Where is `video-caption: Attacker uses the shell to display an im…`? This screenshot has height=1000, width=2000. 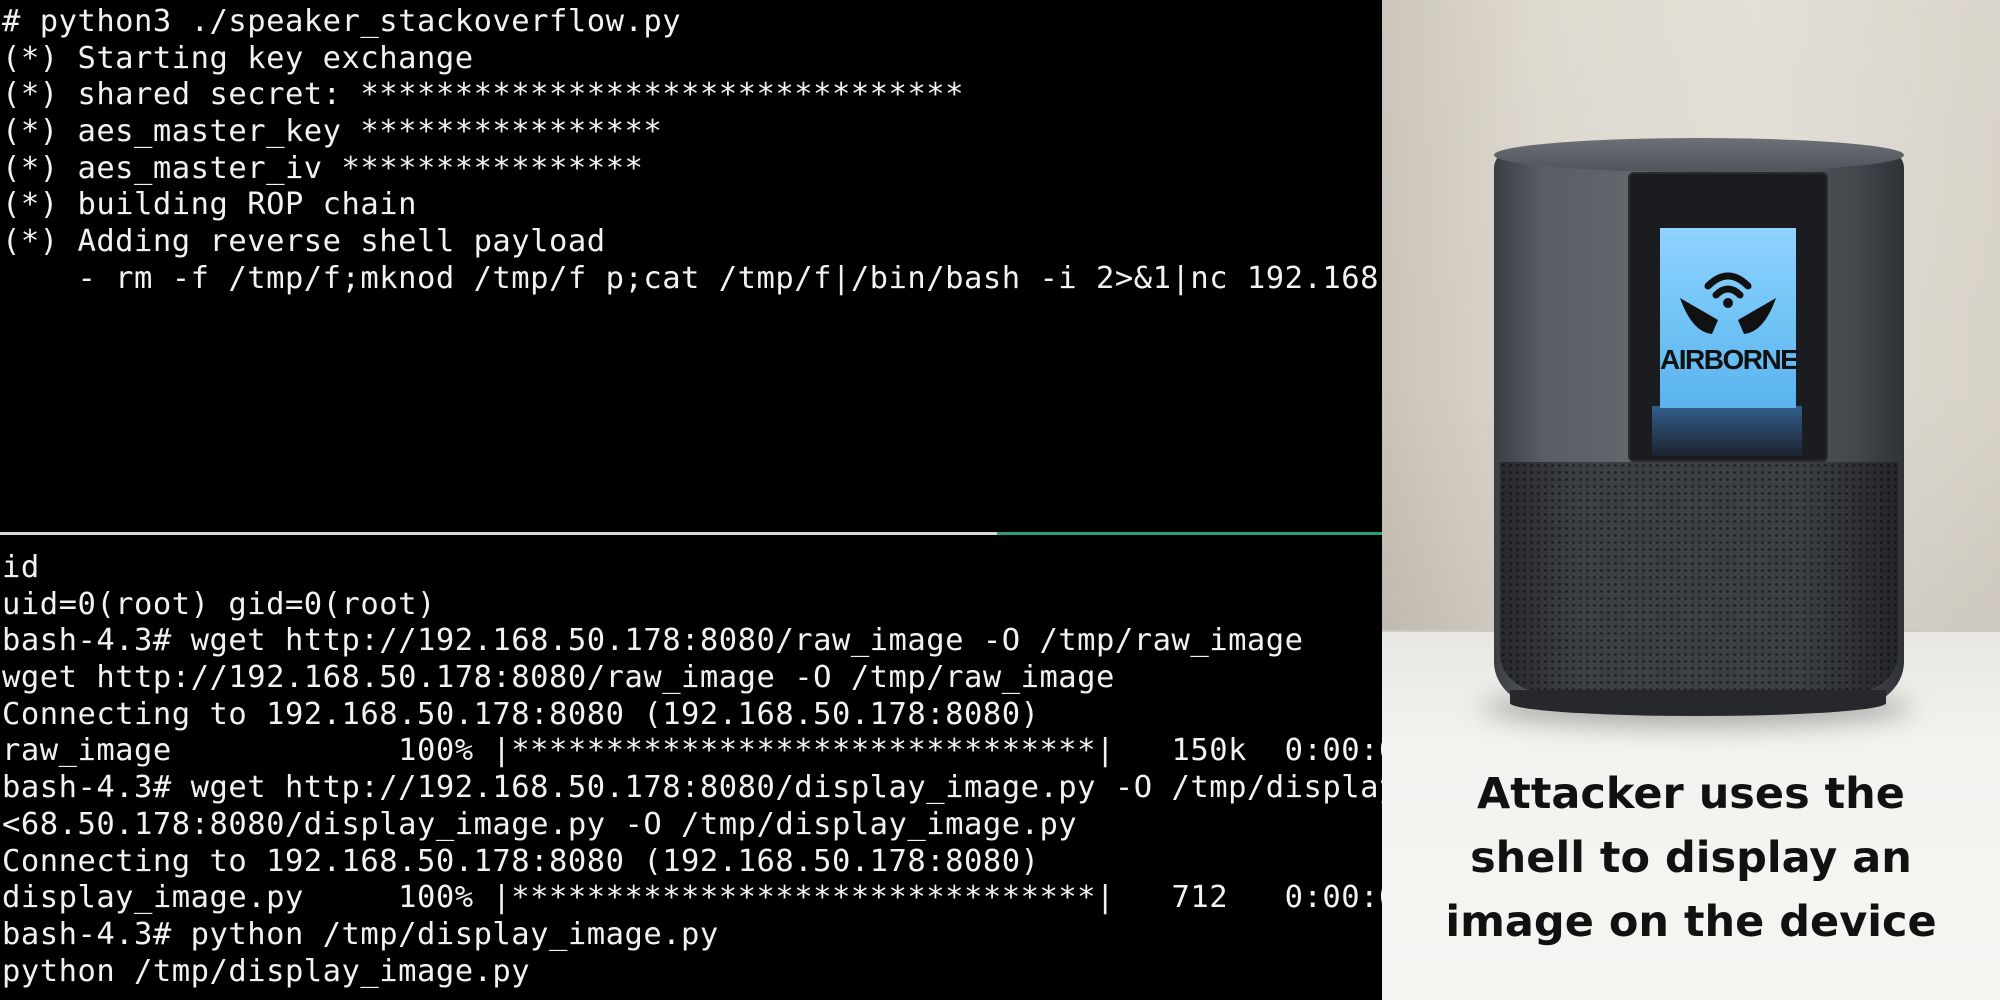
video-caption: Attacker uses the shell to display an im… is located at coordinates (1691, 858).